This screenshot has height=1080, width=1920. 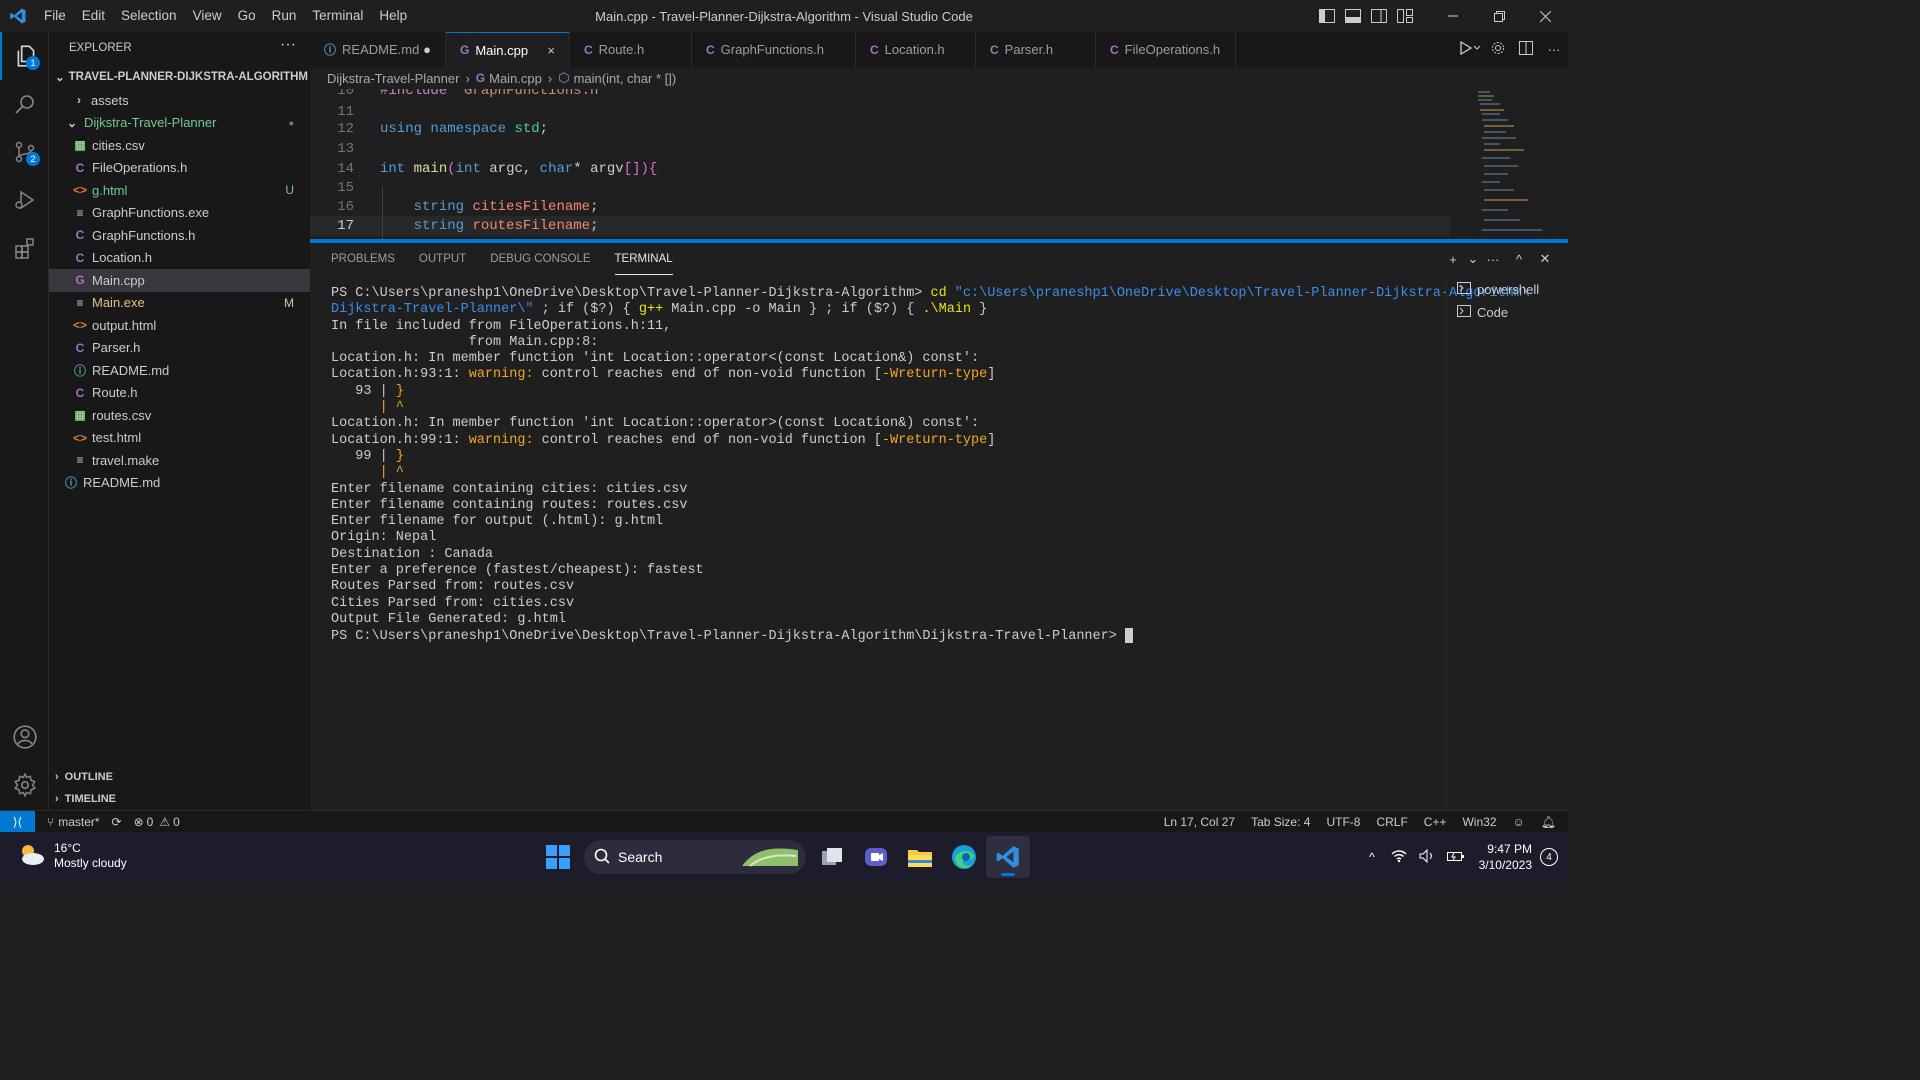 What do you see at coordinates (179, 145) in the screenshot?
I see `tree-item-cities-csv: ▦ cities.csv` at bounding box center [179, 145].